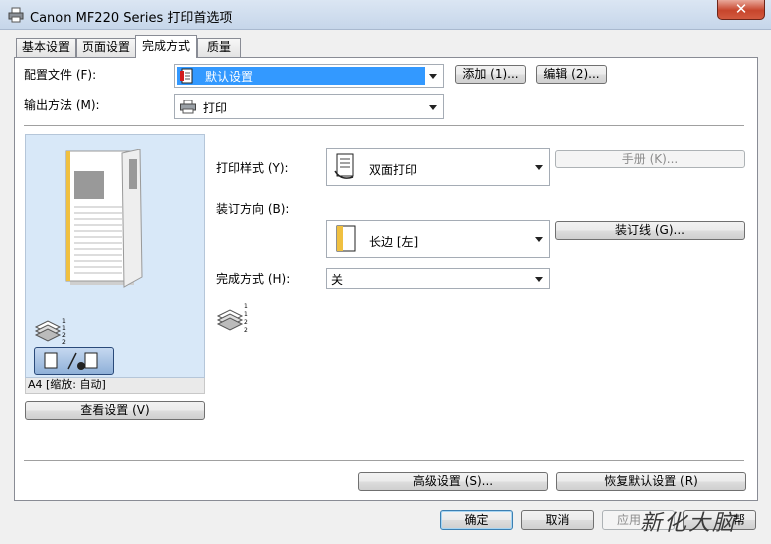 The width and height of the screenshot is (771, 544). What do you see at coordinates (741, 10) in the screenshot?
I see `close-button: ✕` at bounding box center [741, 10].